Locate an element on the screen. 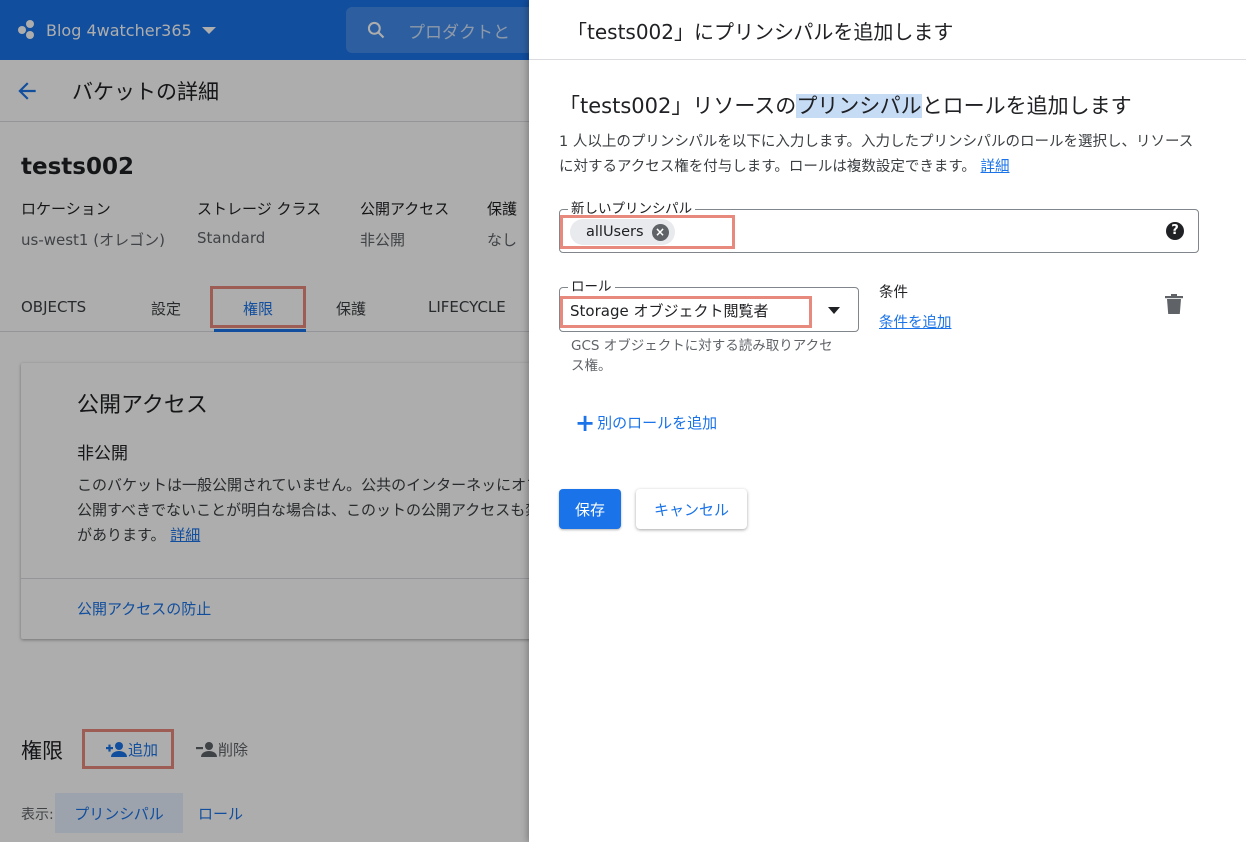 The image size is (1246, 842). add-condition-link: 条件を追加 is located at coordinates (915, 321).